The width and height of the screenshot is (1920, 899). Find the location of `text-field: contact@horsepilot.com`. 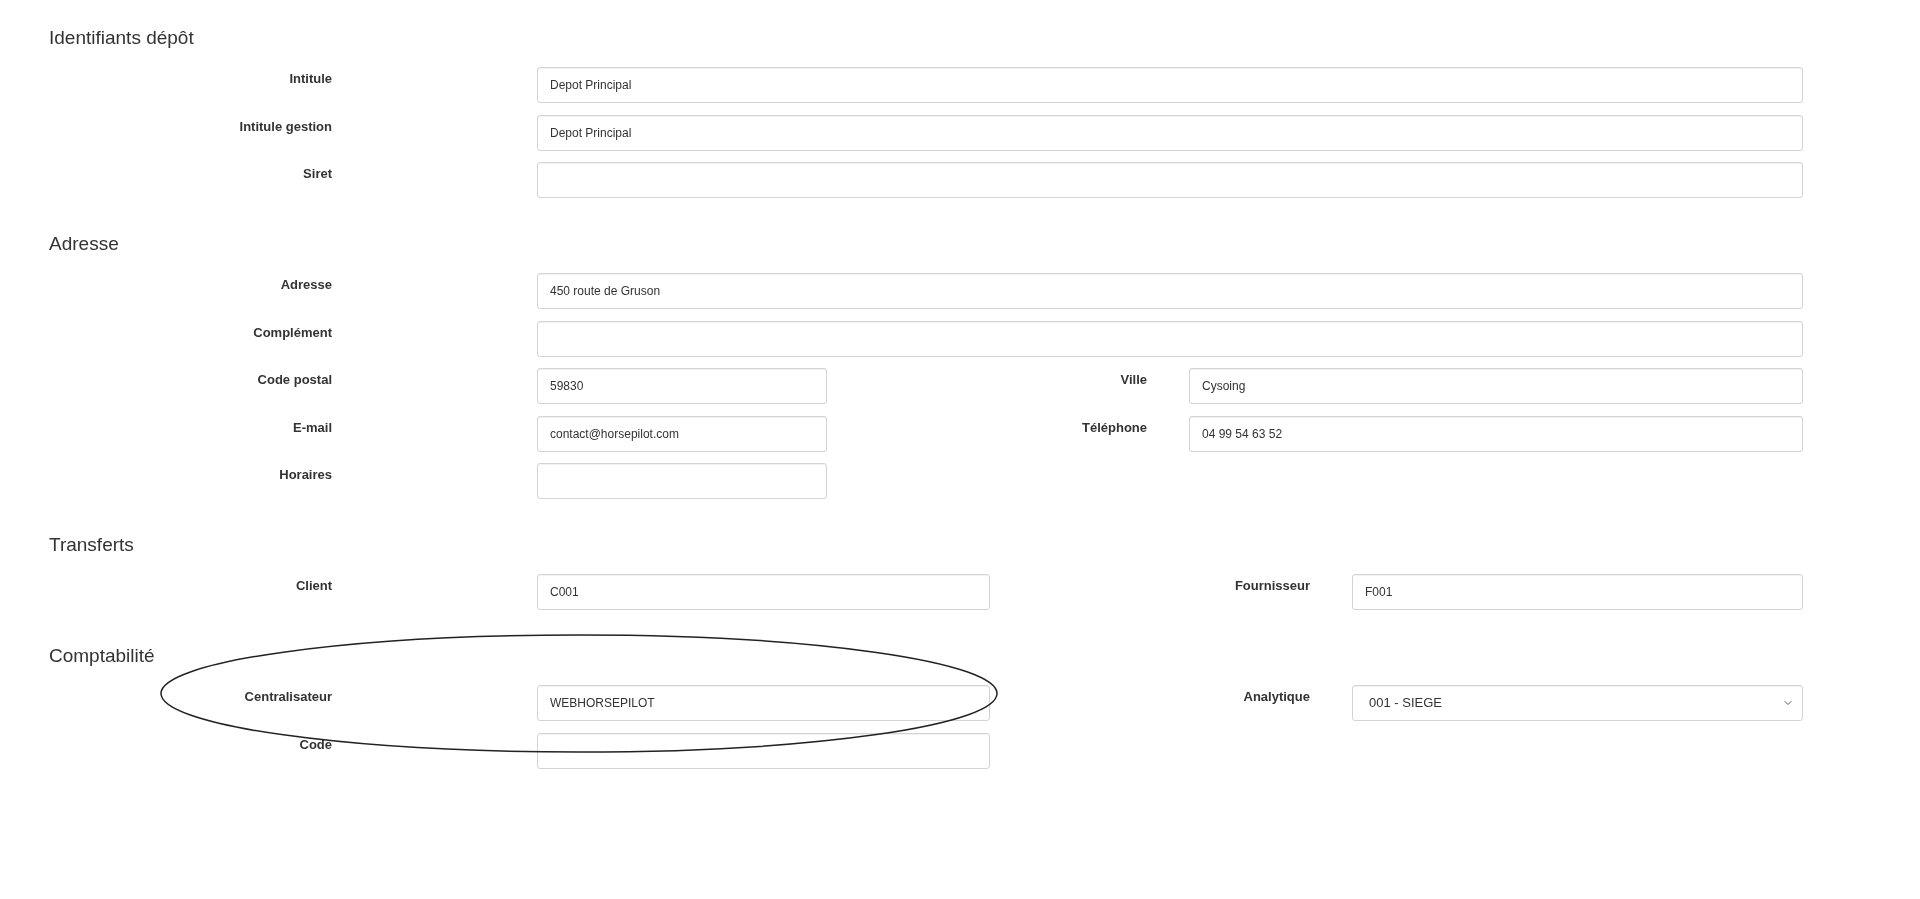

text-field: contact@horsepilot.com is located at coordinates (682, 433).